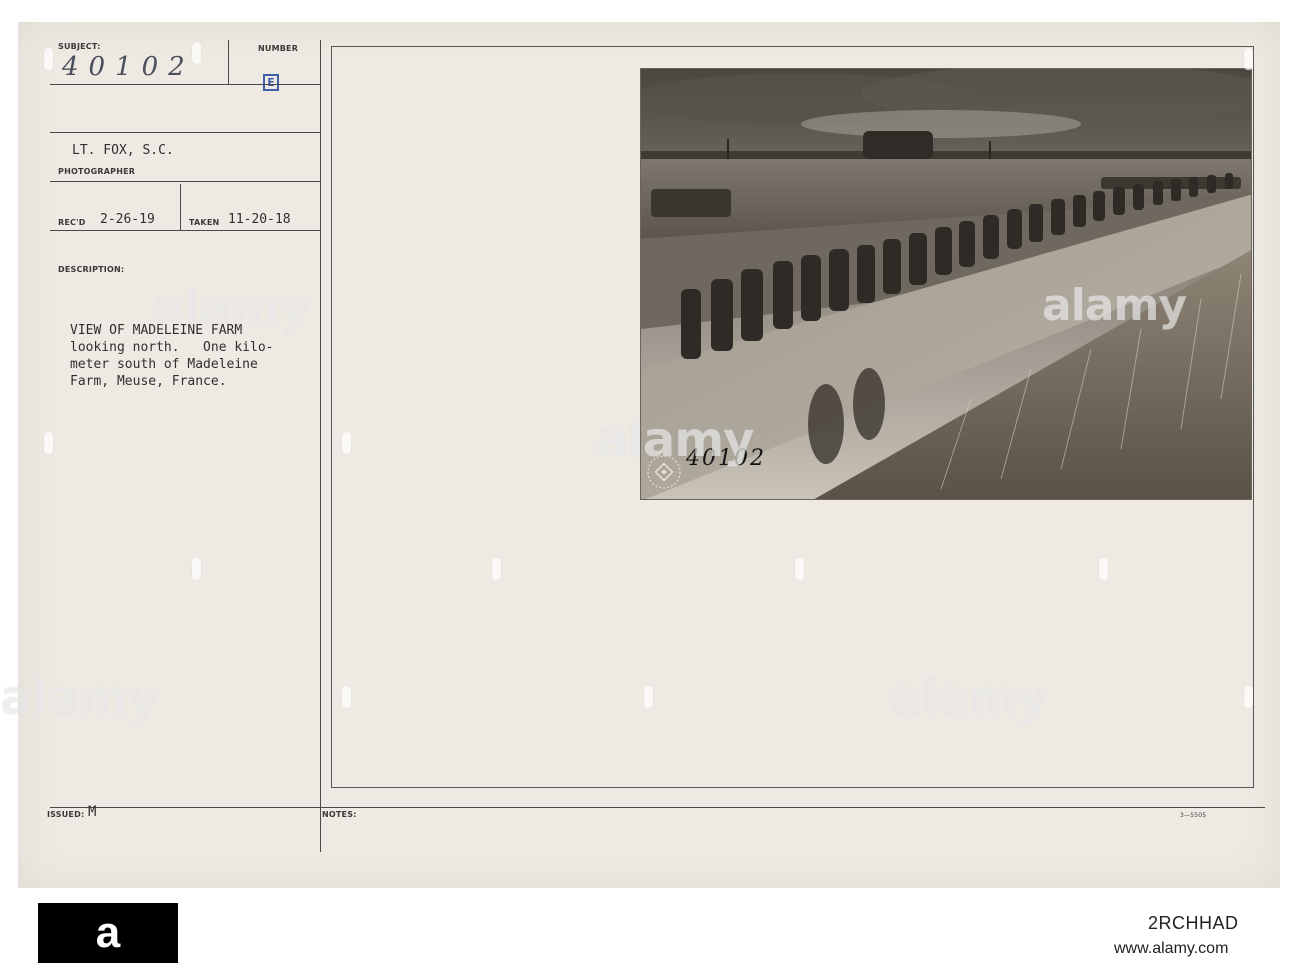 This screenshot has height=978, width=1300. What do you see at coordinates (278, 48) in the screenshot?
I see `number-label: NUMBER` at bounding box center [278, 48].